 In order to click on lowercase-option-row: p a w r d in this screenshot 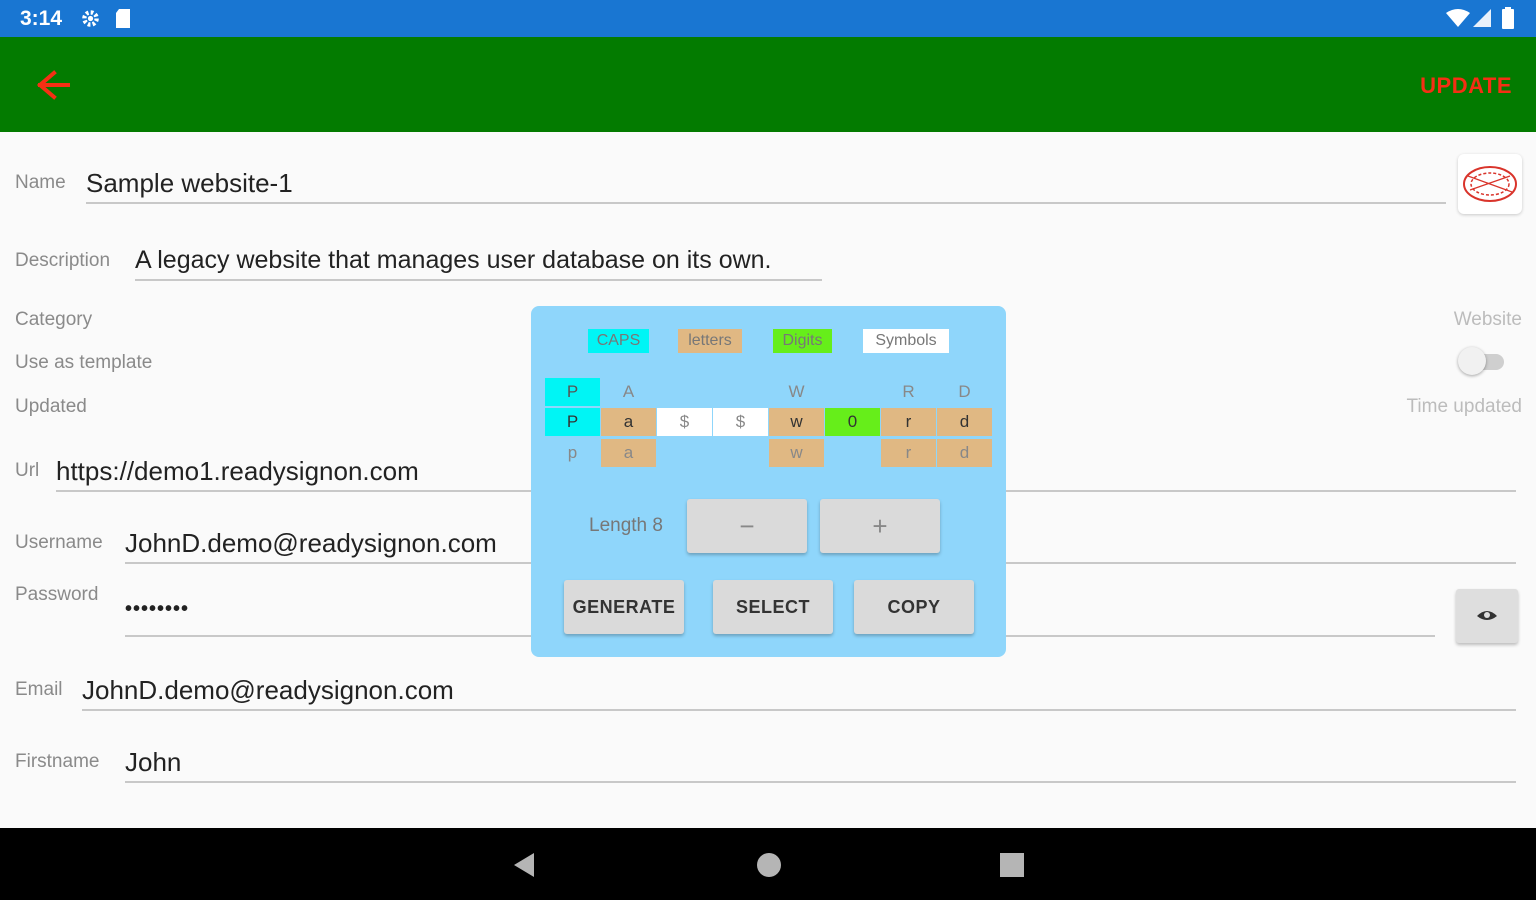, I will do `click(769, 453)`.